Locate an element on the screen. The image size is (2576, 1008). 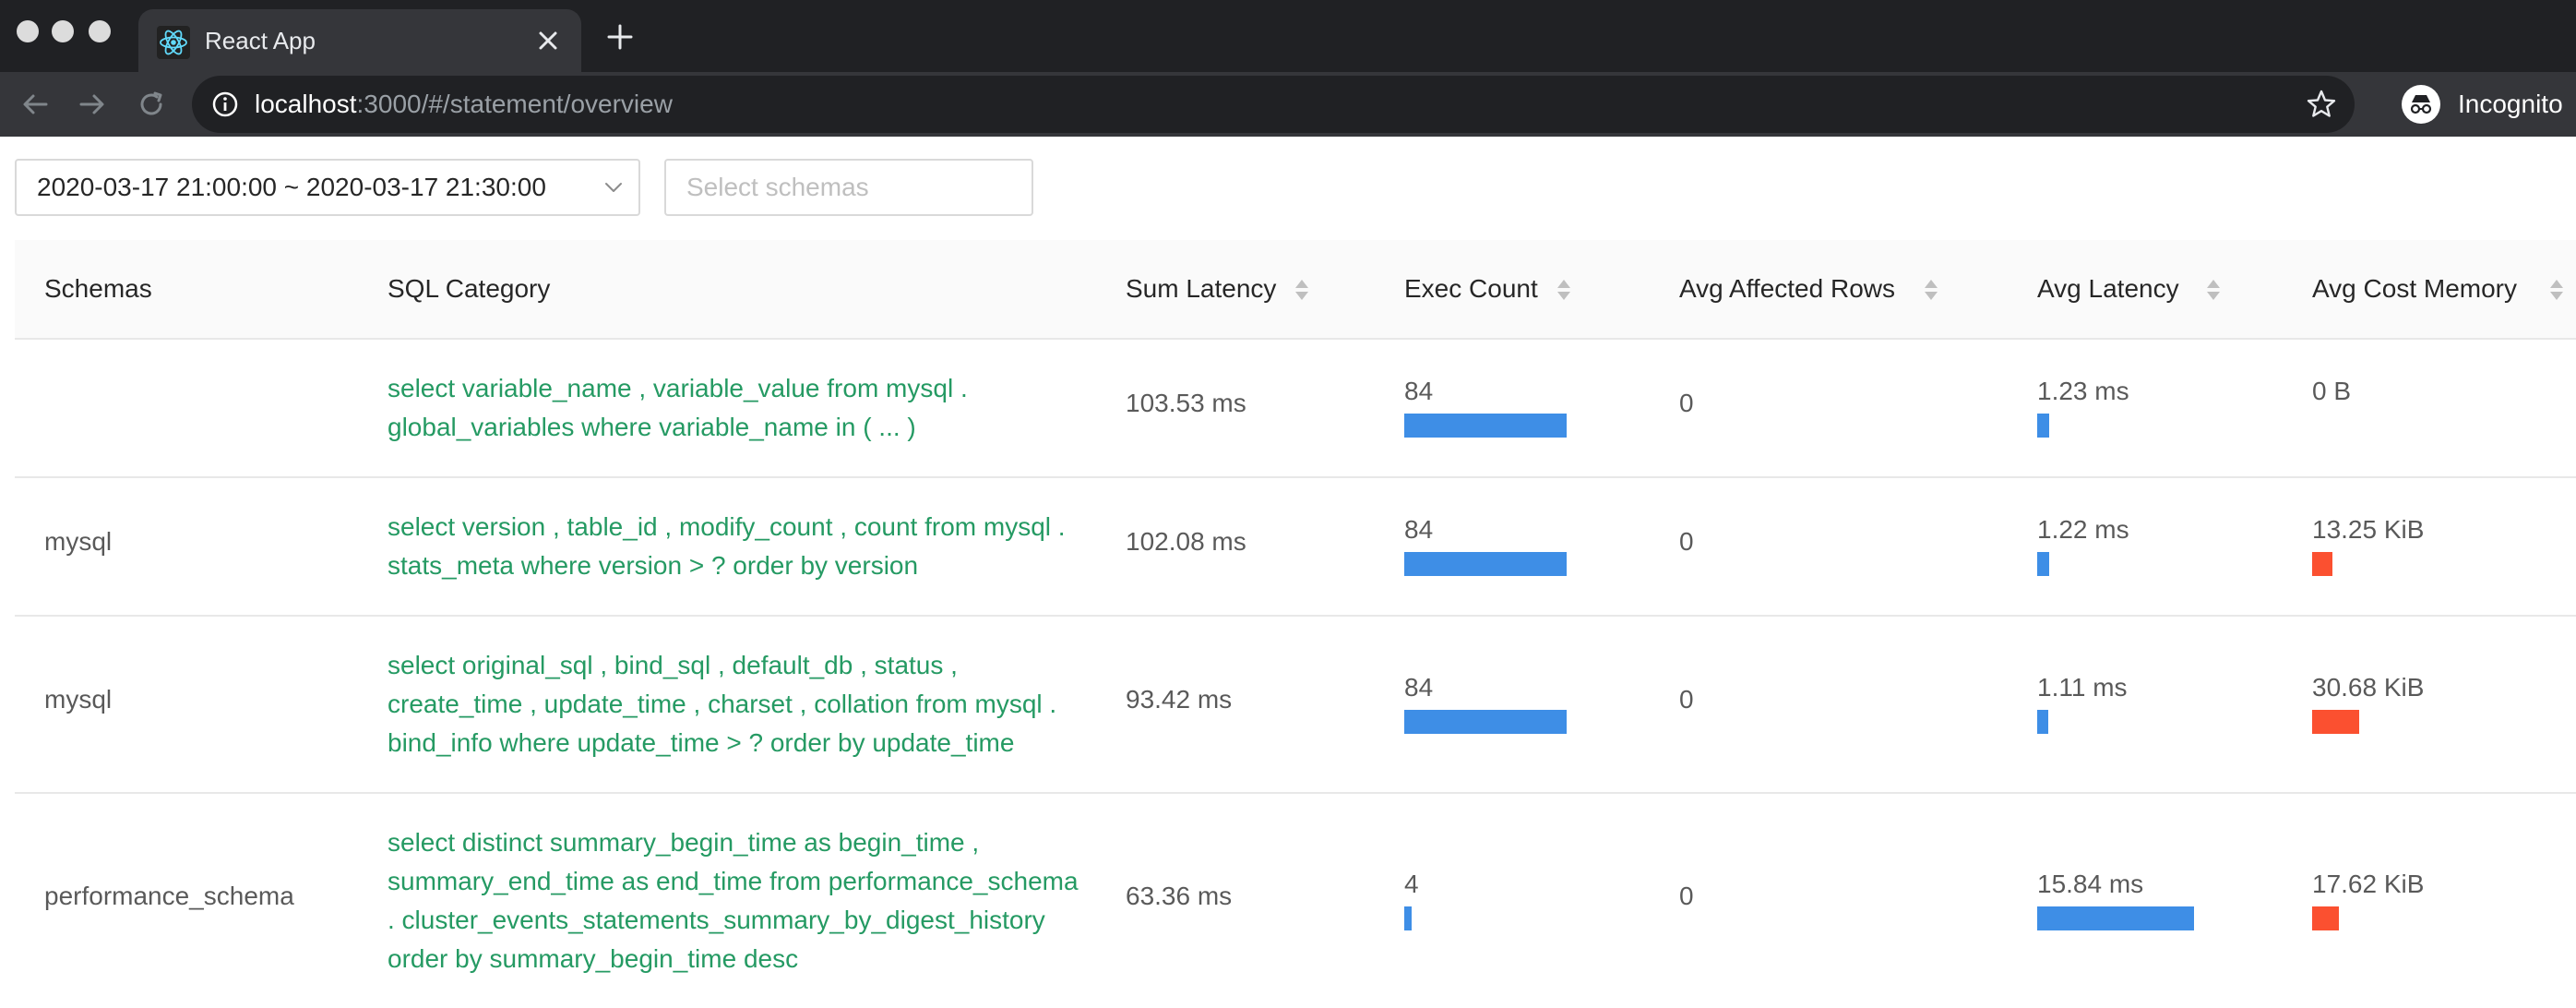
url-text: localhost:3000/#/statement/overview is located at coordinates (464, 104).